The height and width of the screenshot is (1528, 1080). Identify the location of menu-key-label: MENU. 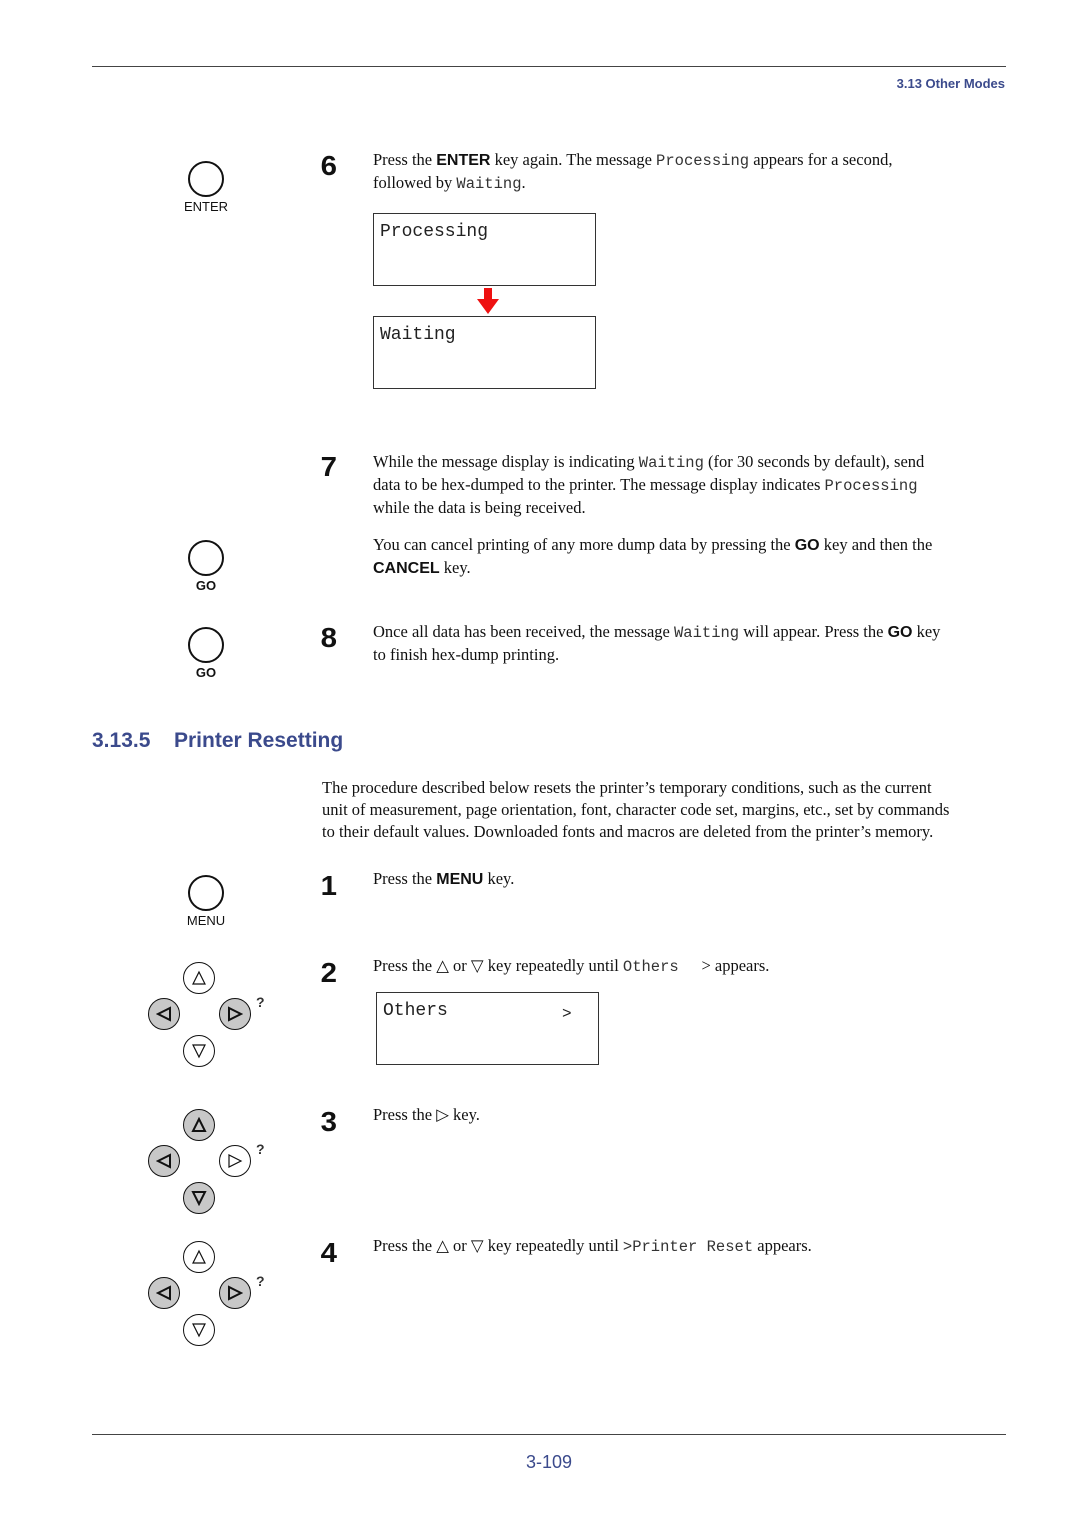
(206, 920).